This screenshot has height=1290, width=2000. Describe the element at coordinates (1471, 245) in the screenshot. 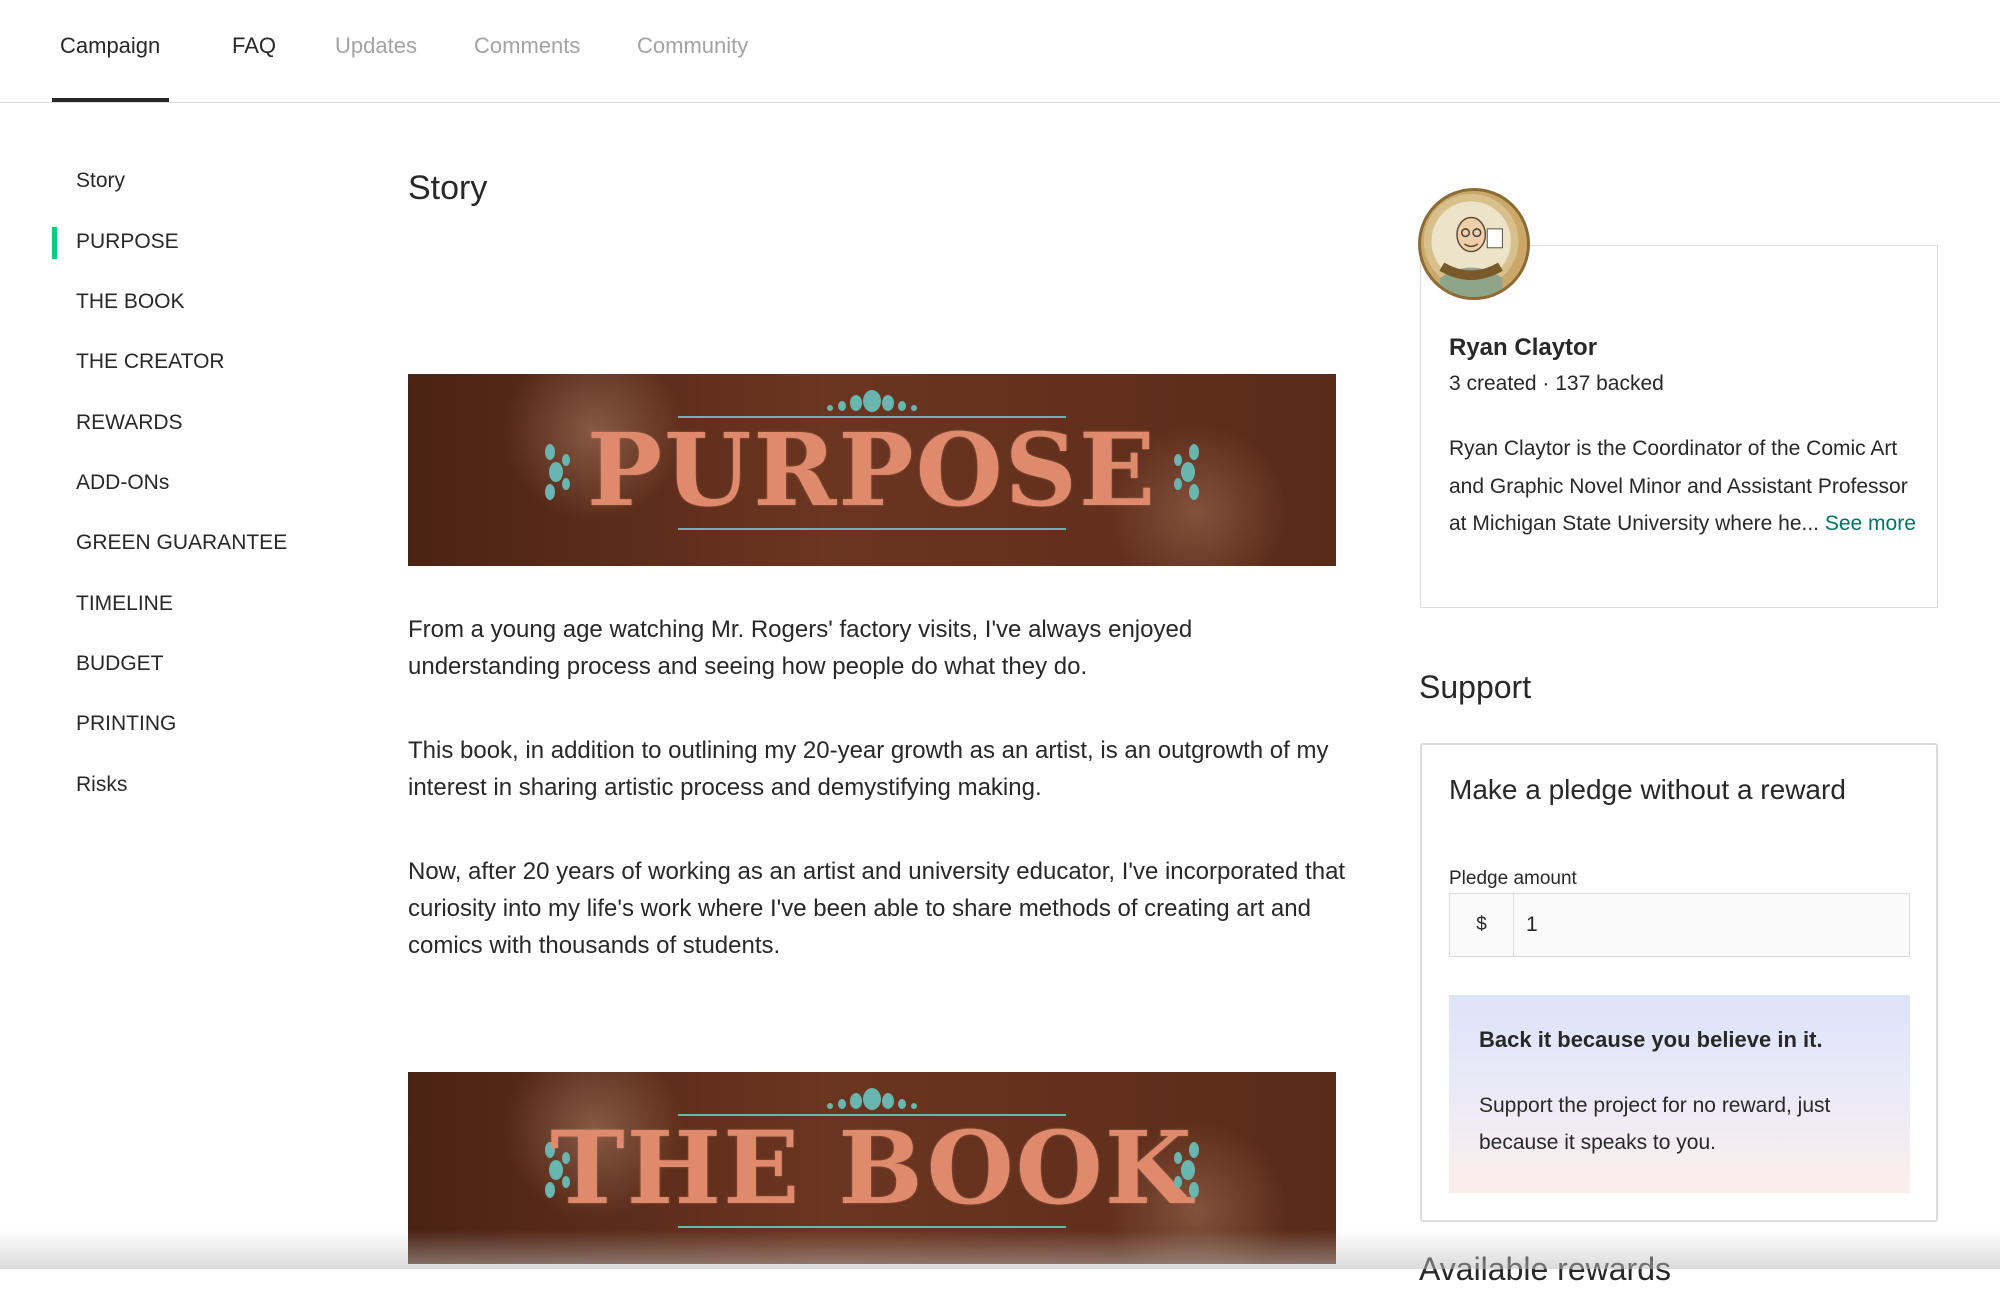

I see `creator-portrait-icon` at that location.